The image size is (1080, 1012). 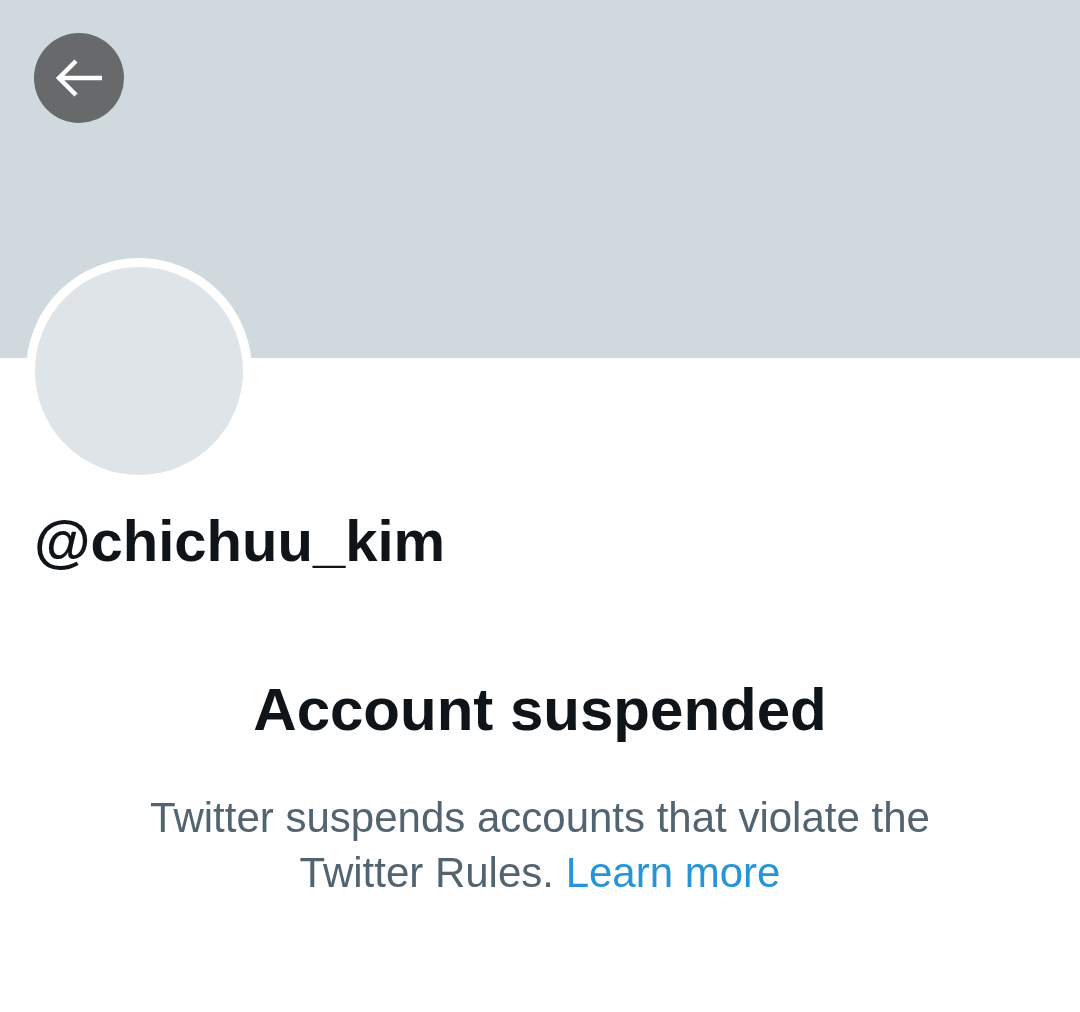 What do you see at coordinates (240, 541) in the screenshot?
I see `profile-handle: @chichuu_kim` at bounding box center [240, 541].